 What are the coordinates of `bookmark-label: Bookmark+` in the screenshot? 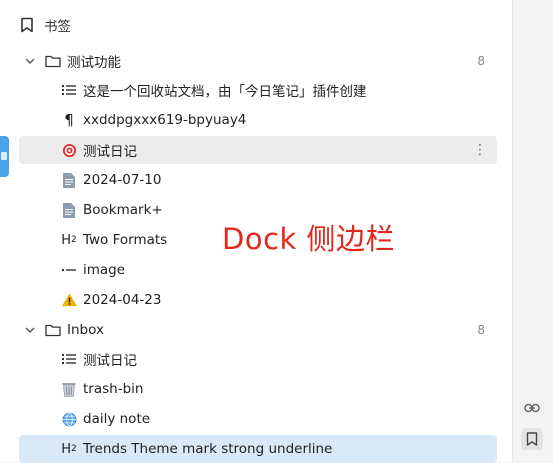 It's located at (123, 210).